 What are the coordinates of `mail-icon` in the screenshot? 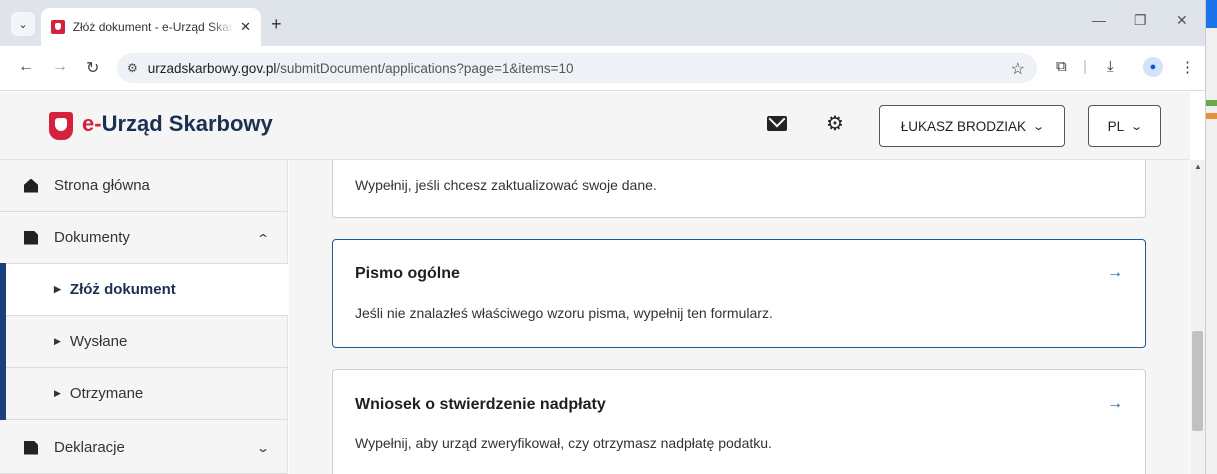 It's located at (777, 123).